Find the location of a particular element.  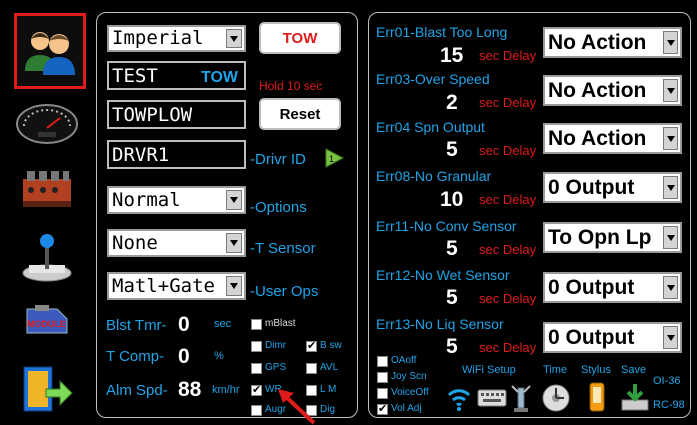

sidebar-item-users is located at coordinates (50, 51).